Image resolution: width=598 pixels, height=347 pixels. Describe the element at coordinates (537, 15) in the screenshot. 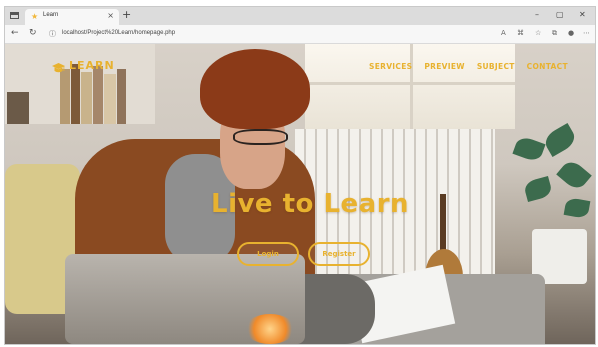

I see `minimize-icon: –` at that location.